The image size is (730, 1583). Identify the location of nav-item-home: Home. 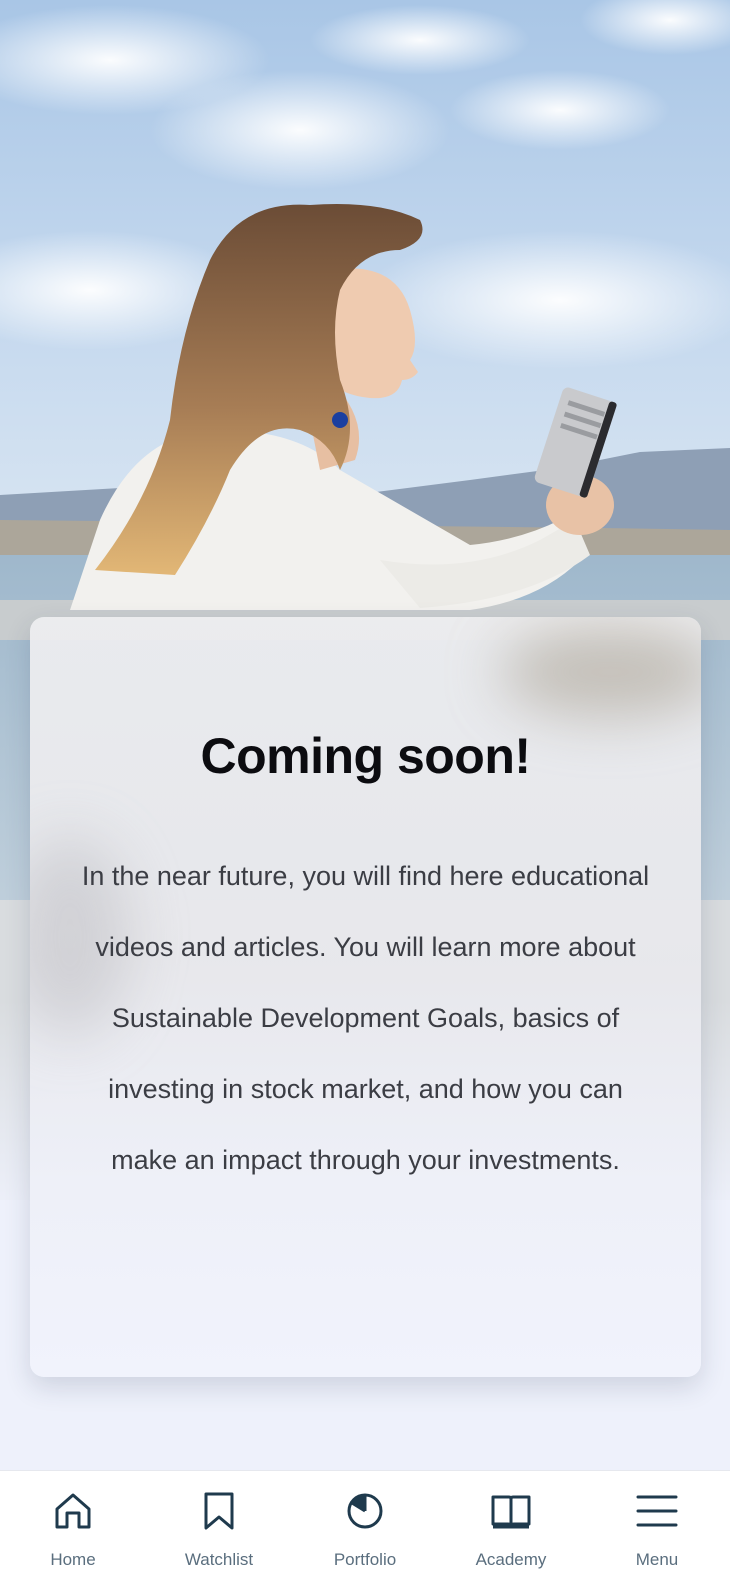
(73, 1527).